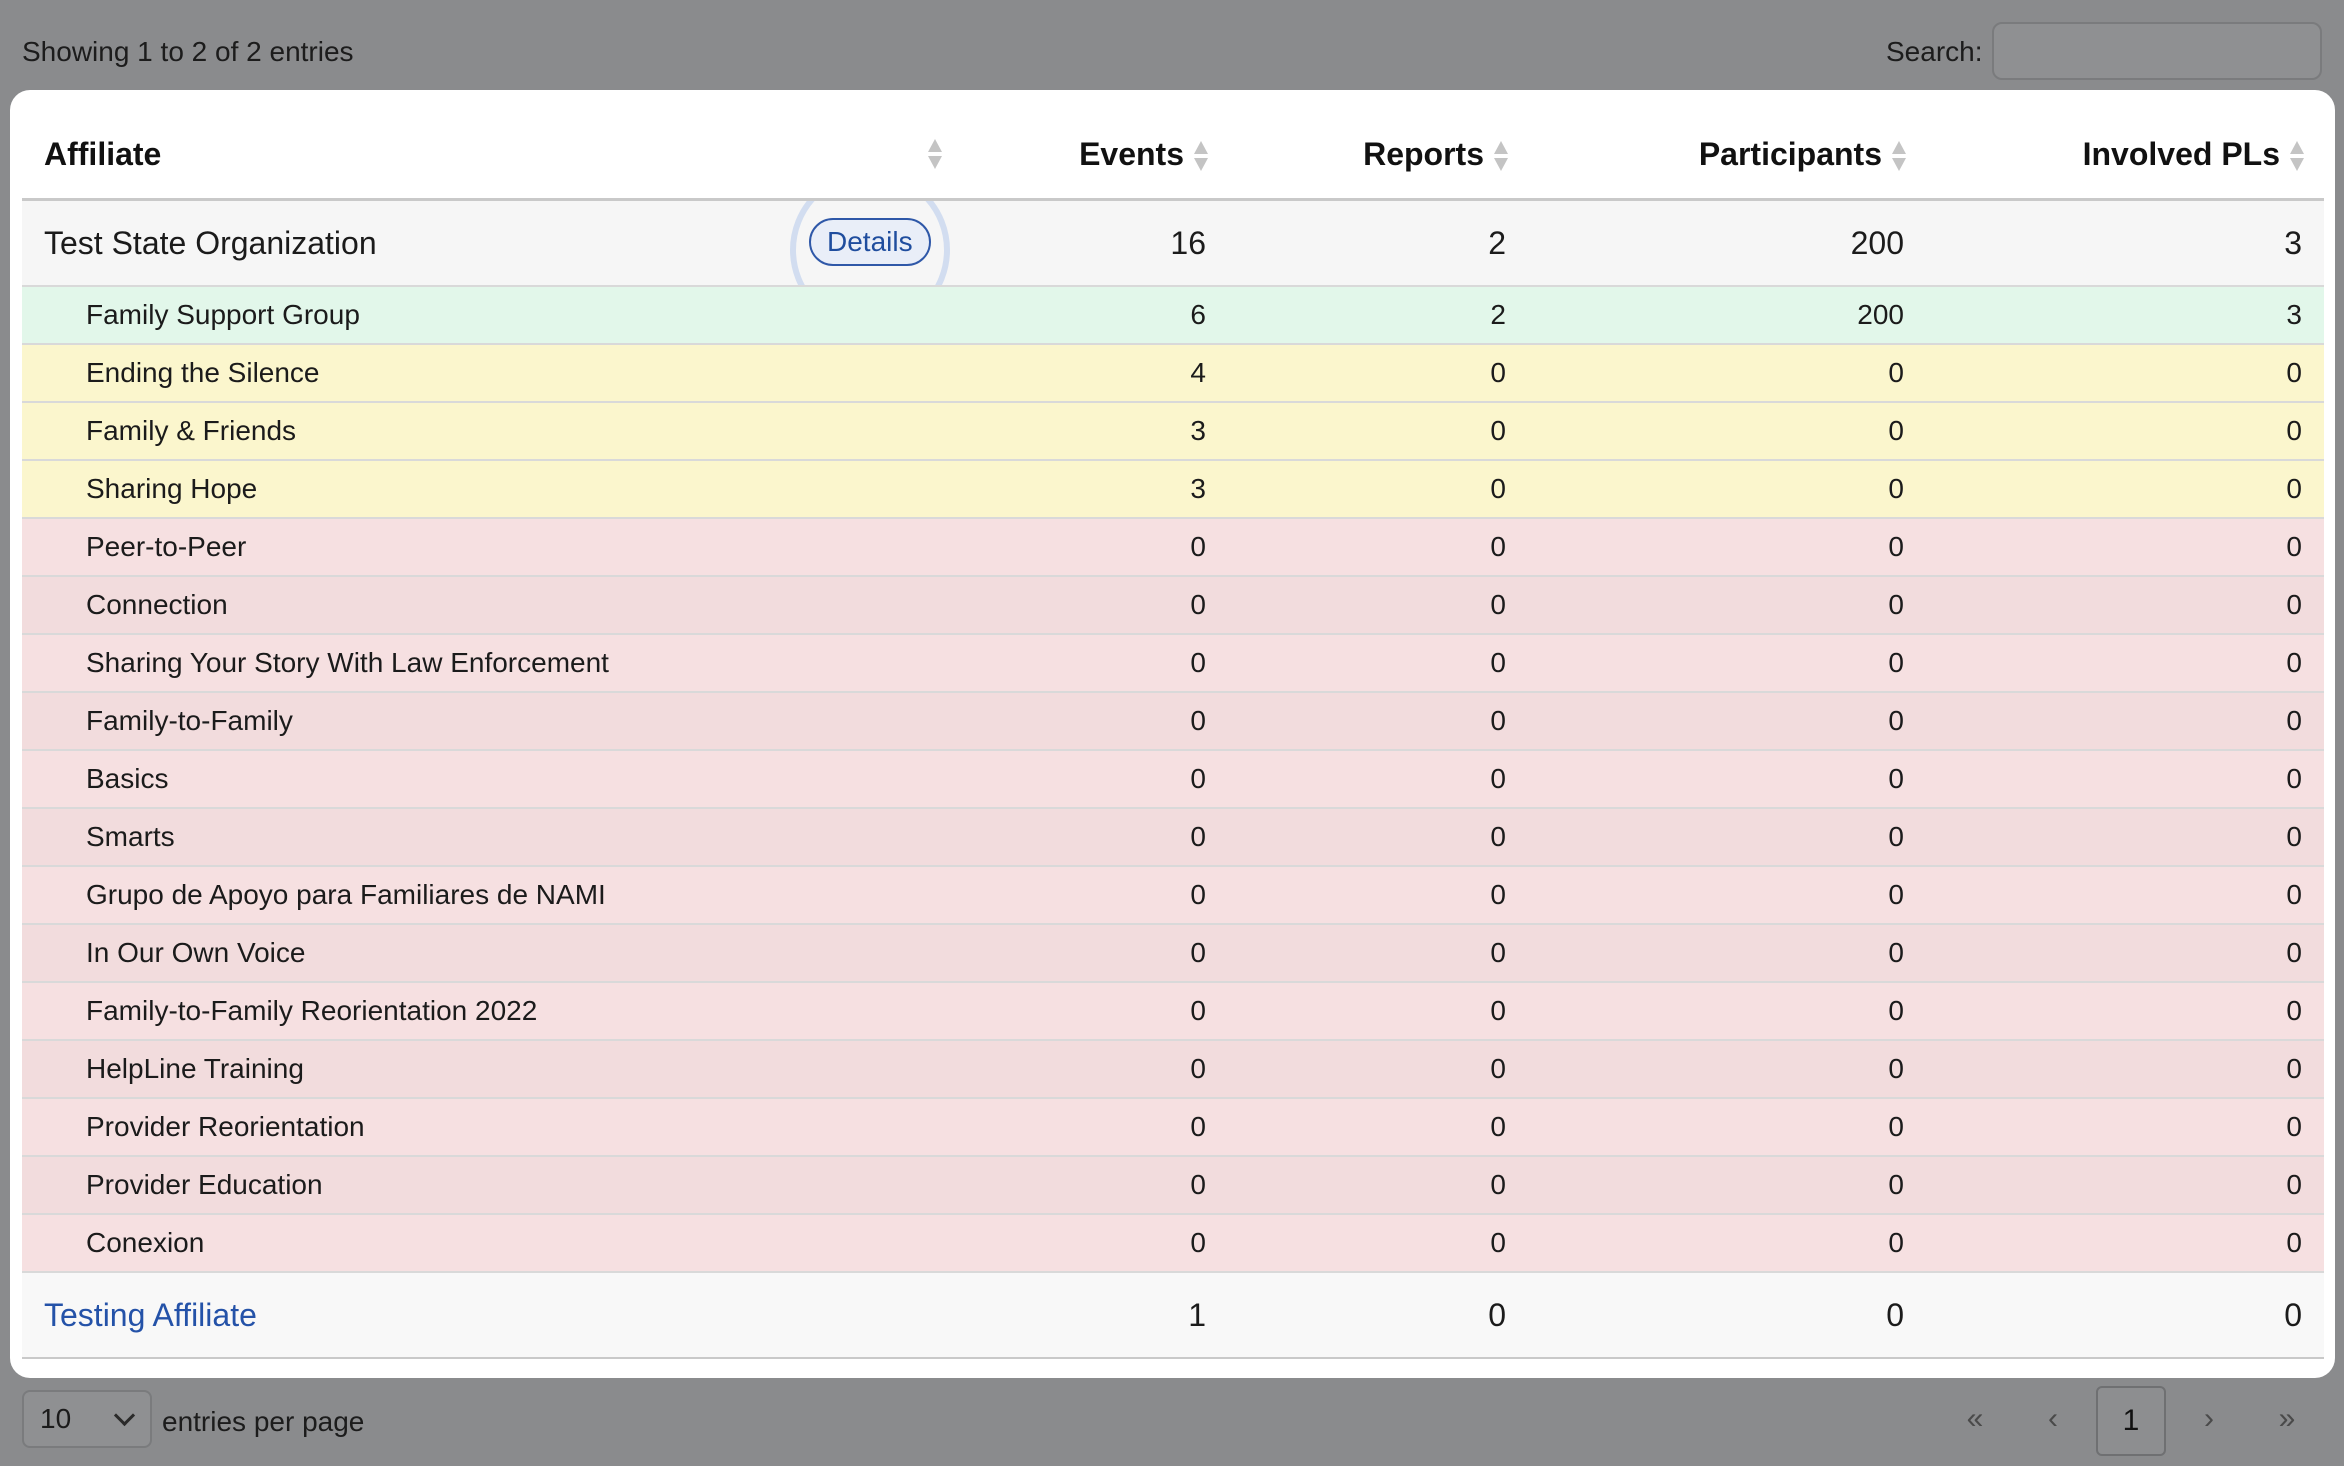 This screenshot has width=2344, height=1466. Describe the element at coordinates (150, 1315) in the screenshot. I see `affiliate-link: Testing Affiliate` at that location.